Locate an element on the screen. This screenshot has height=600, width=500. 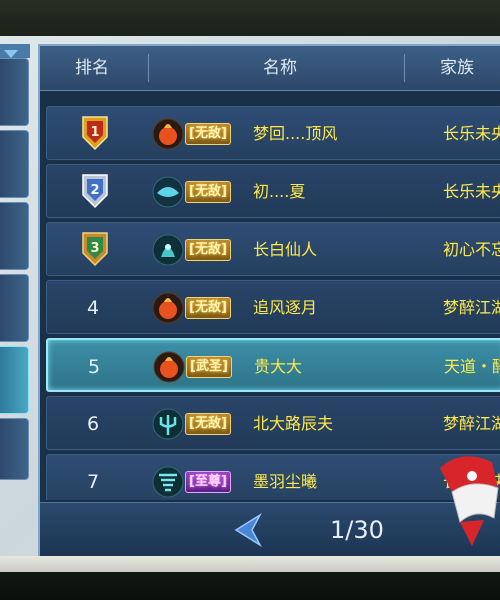
rank-badge-number: 2 is located at coordinates (94, 190).